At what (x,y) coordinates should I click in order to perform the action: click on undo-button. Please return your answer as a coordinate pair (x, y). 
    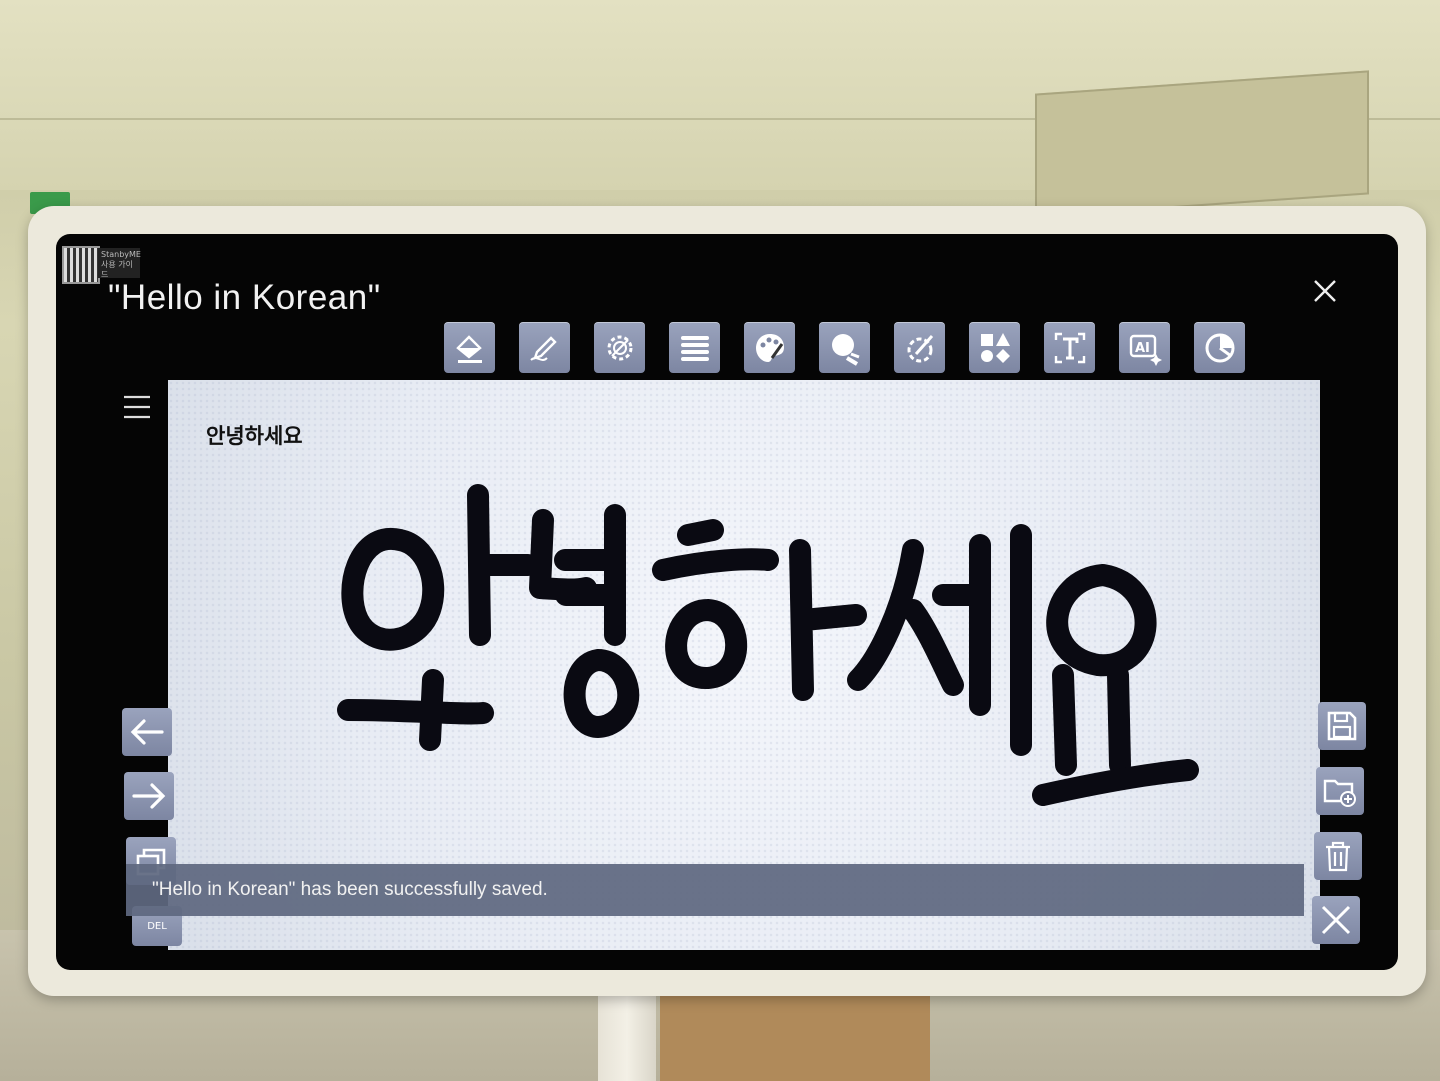
    Looking at the image, I should click on (147, 732).